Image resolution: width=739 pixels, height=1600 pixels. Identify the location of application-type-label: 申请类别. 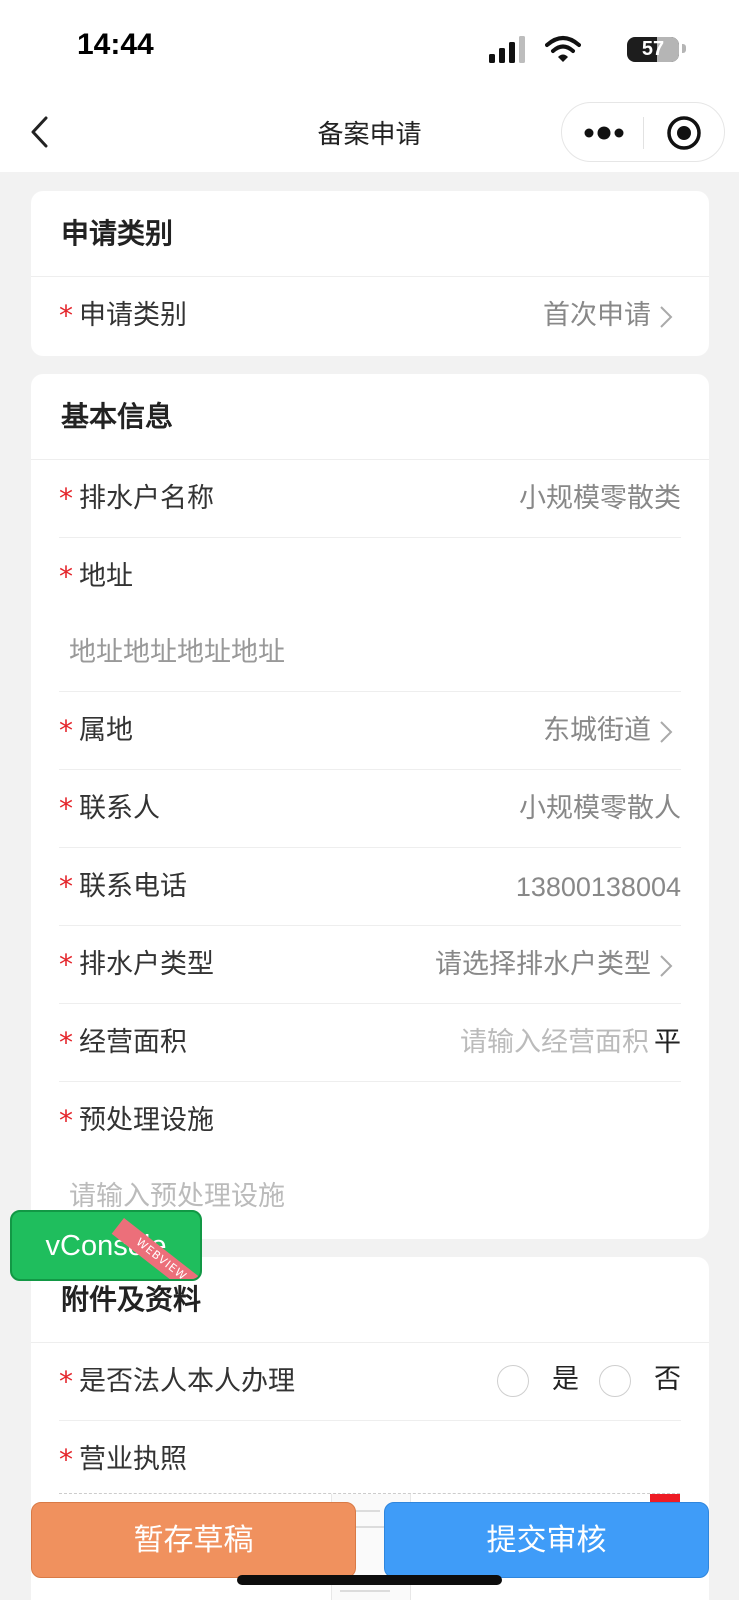
(133, 315).